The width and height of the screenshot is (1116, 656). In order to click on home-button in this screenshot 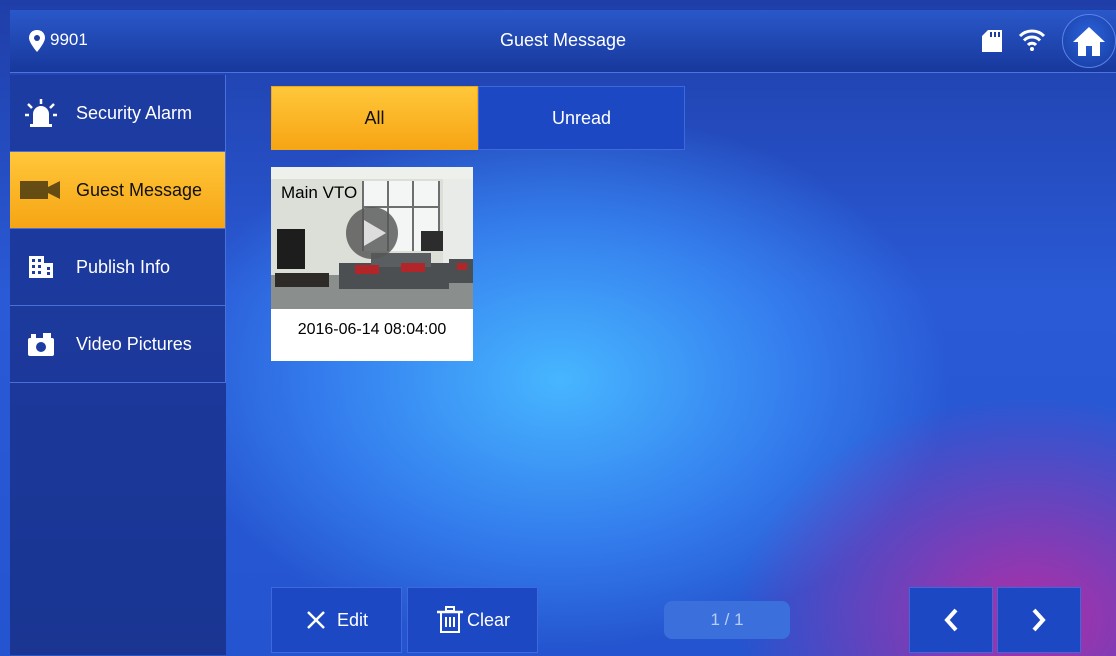, I will do `click(1089, 41)`.